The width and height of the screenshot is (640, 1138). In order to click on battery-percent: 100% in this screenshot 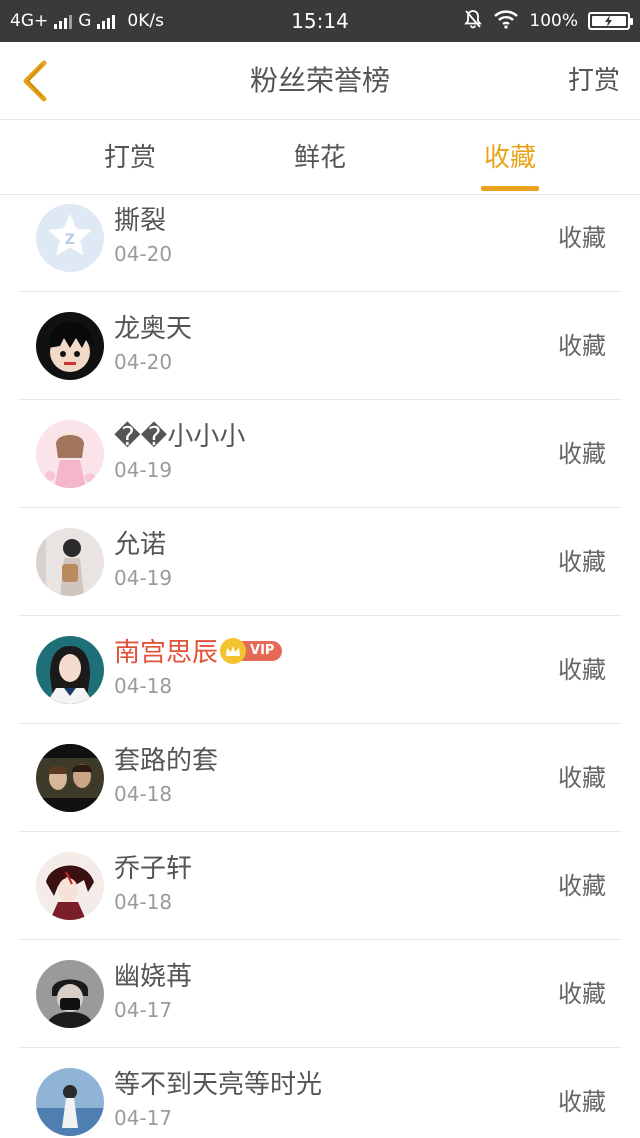, I will do `click(553, 21)`.